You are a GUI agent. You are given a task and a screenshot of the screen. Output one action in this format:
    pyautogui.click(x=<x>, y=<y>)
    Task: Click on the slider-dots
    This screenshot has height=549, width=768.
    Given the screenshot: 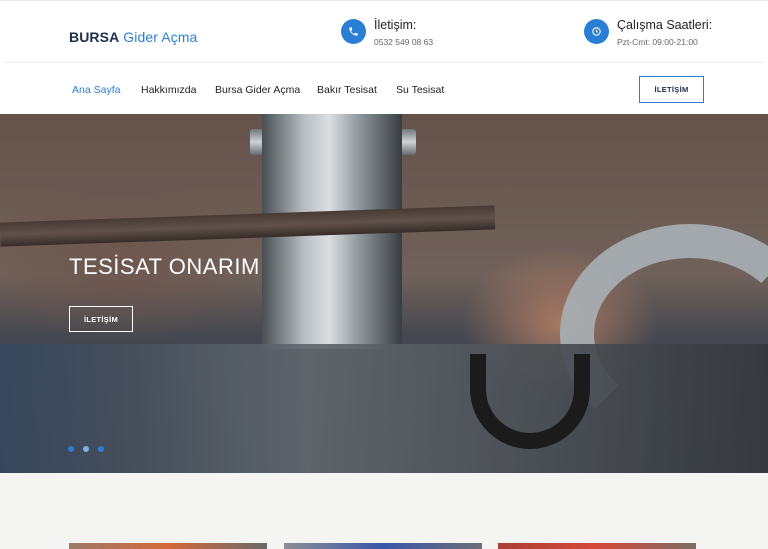 What is the action you would take?
    pyautogui.click(x=86, y=449)
    